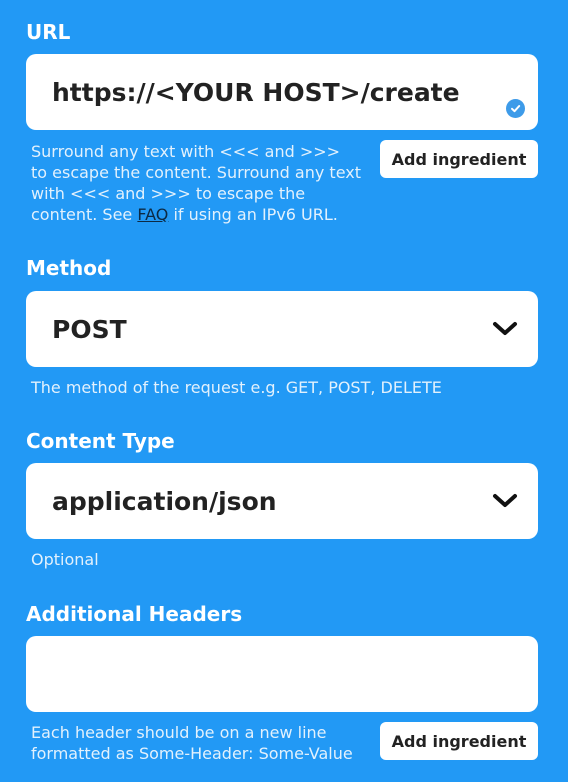  Describe the element at coordinates (253, 214) in the screenshot. I see `url-help-suffix: if using an IPv6 URL.` at that location.